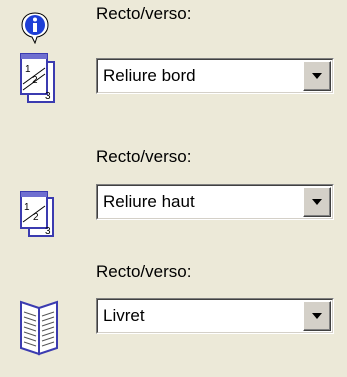  What do you see at coordinates (144, 271) in the screenshot?
I see `duplex-label-3: Recto/verso:` at bounding box center [144, 271].